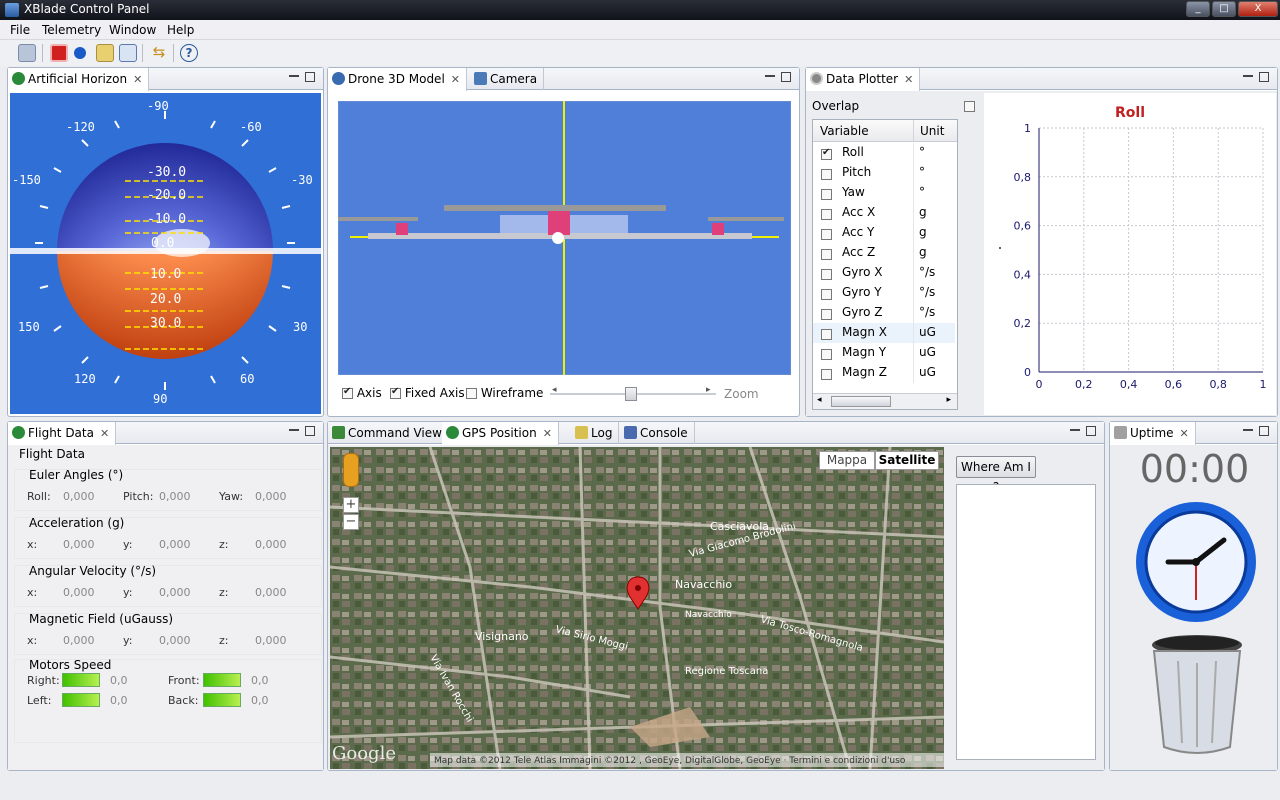  What do you see at coordinates (996, 475) in the screenshot?
I see `where-am-i-button: Where Am I ?` at bounding box center [996, 475].